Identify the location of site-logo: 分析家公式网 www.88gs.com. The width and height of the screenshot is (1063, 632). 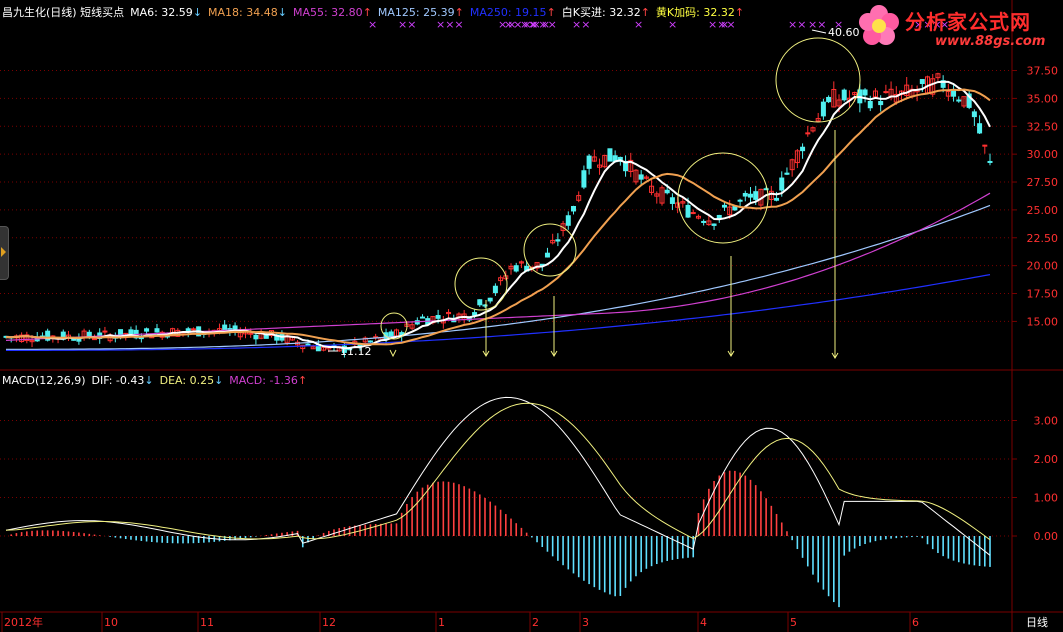
(955, 27).